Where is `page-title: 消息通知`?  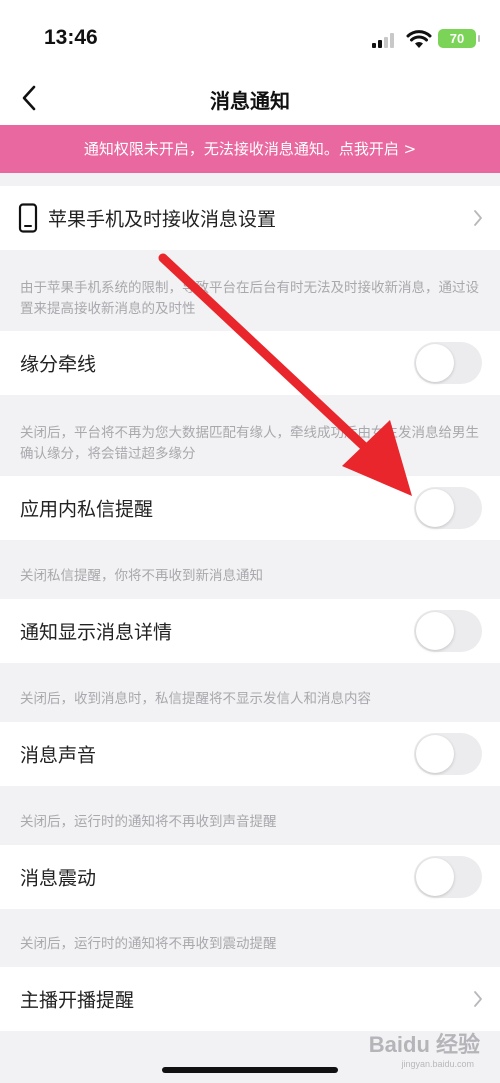
page-title: 消息通知 is located at coordinates (250, 101).